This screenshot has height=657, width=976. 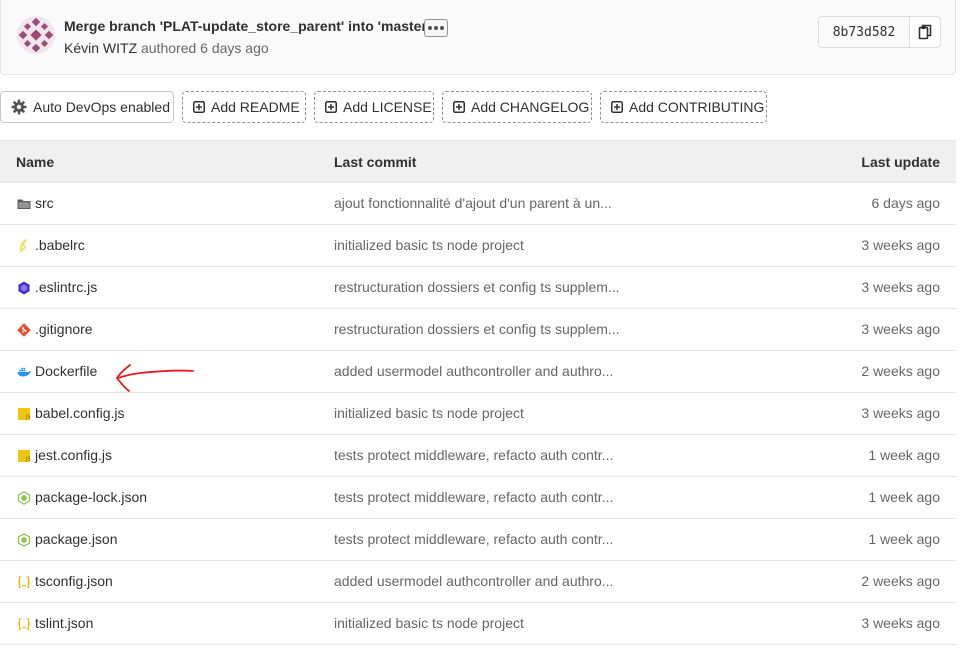 I want to click on add-readme-button: Add README, so click(x=244, y=107).